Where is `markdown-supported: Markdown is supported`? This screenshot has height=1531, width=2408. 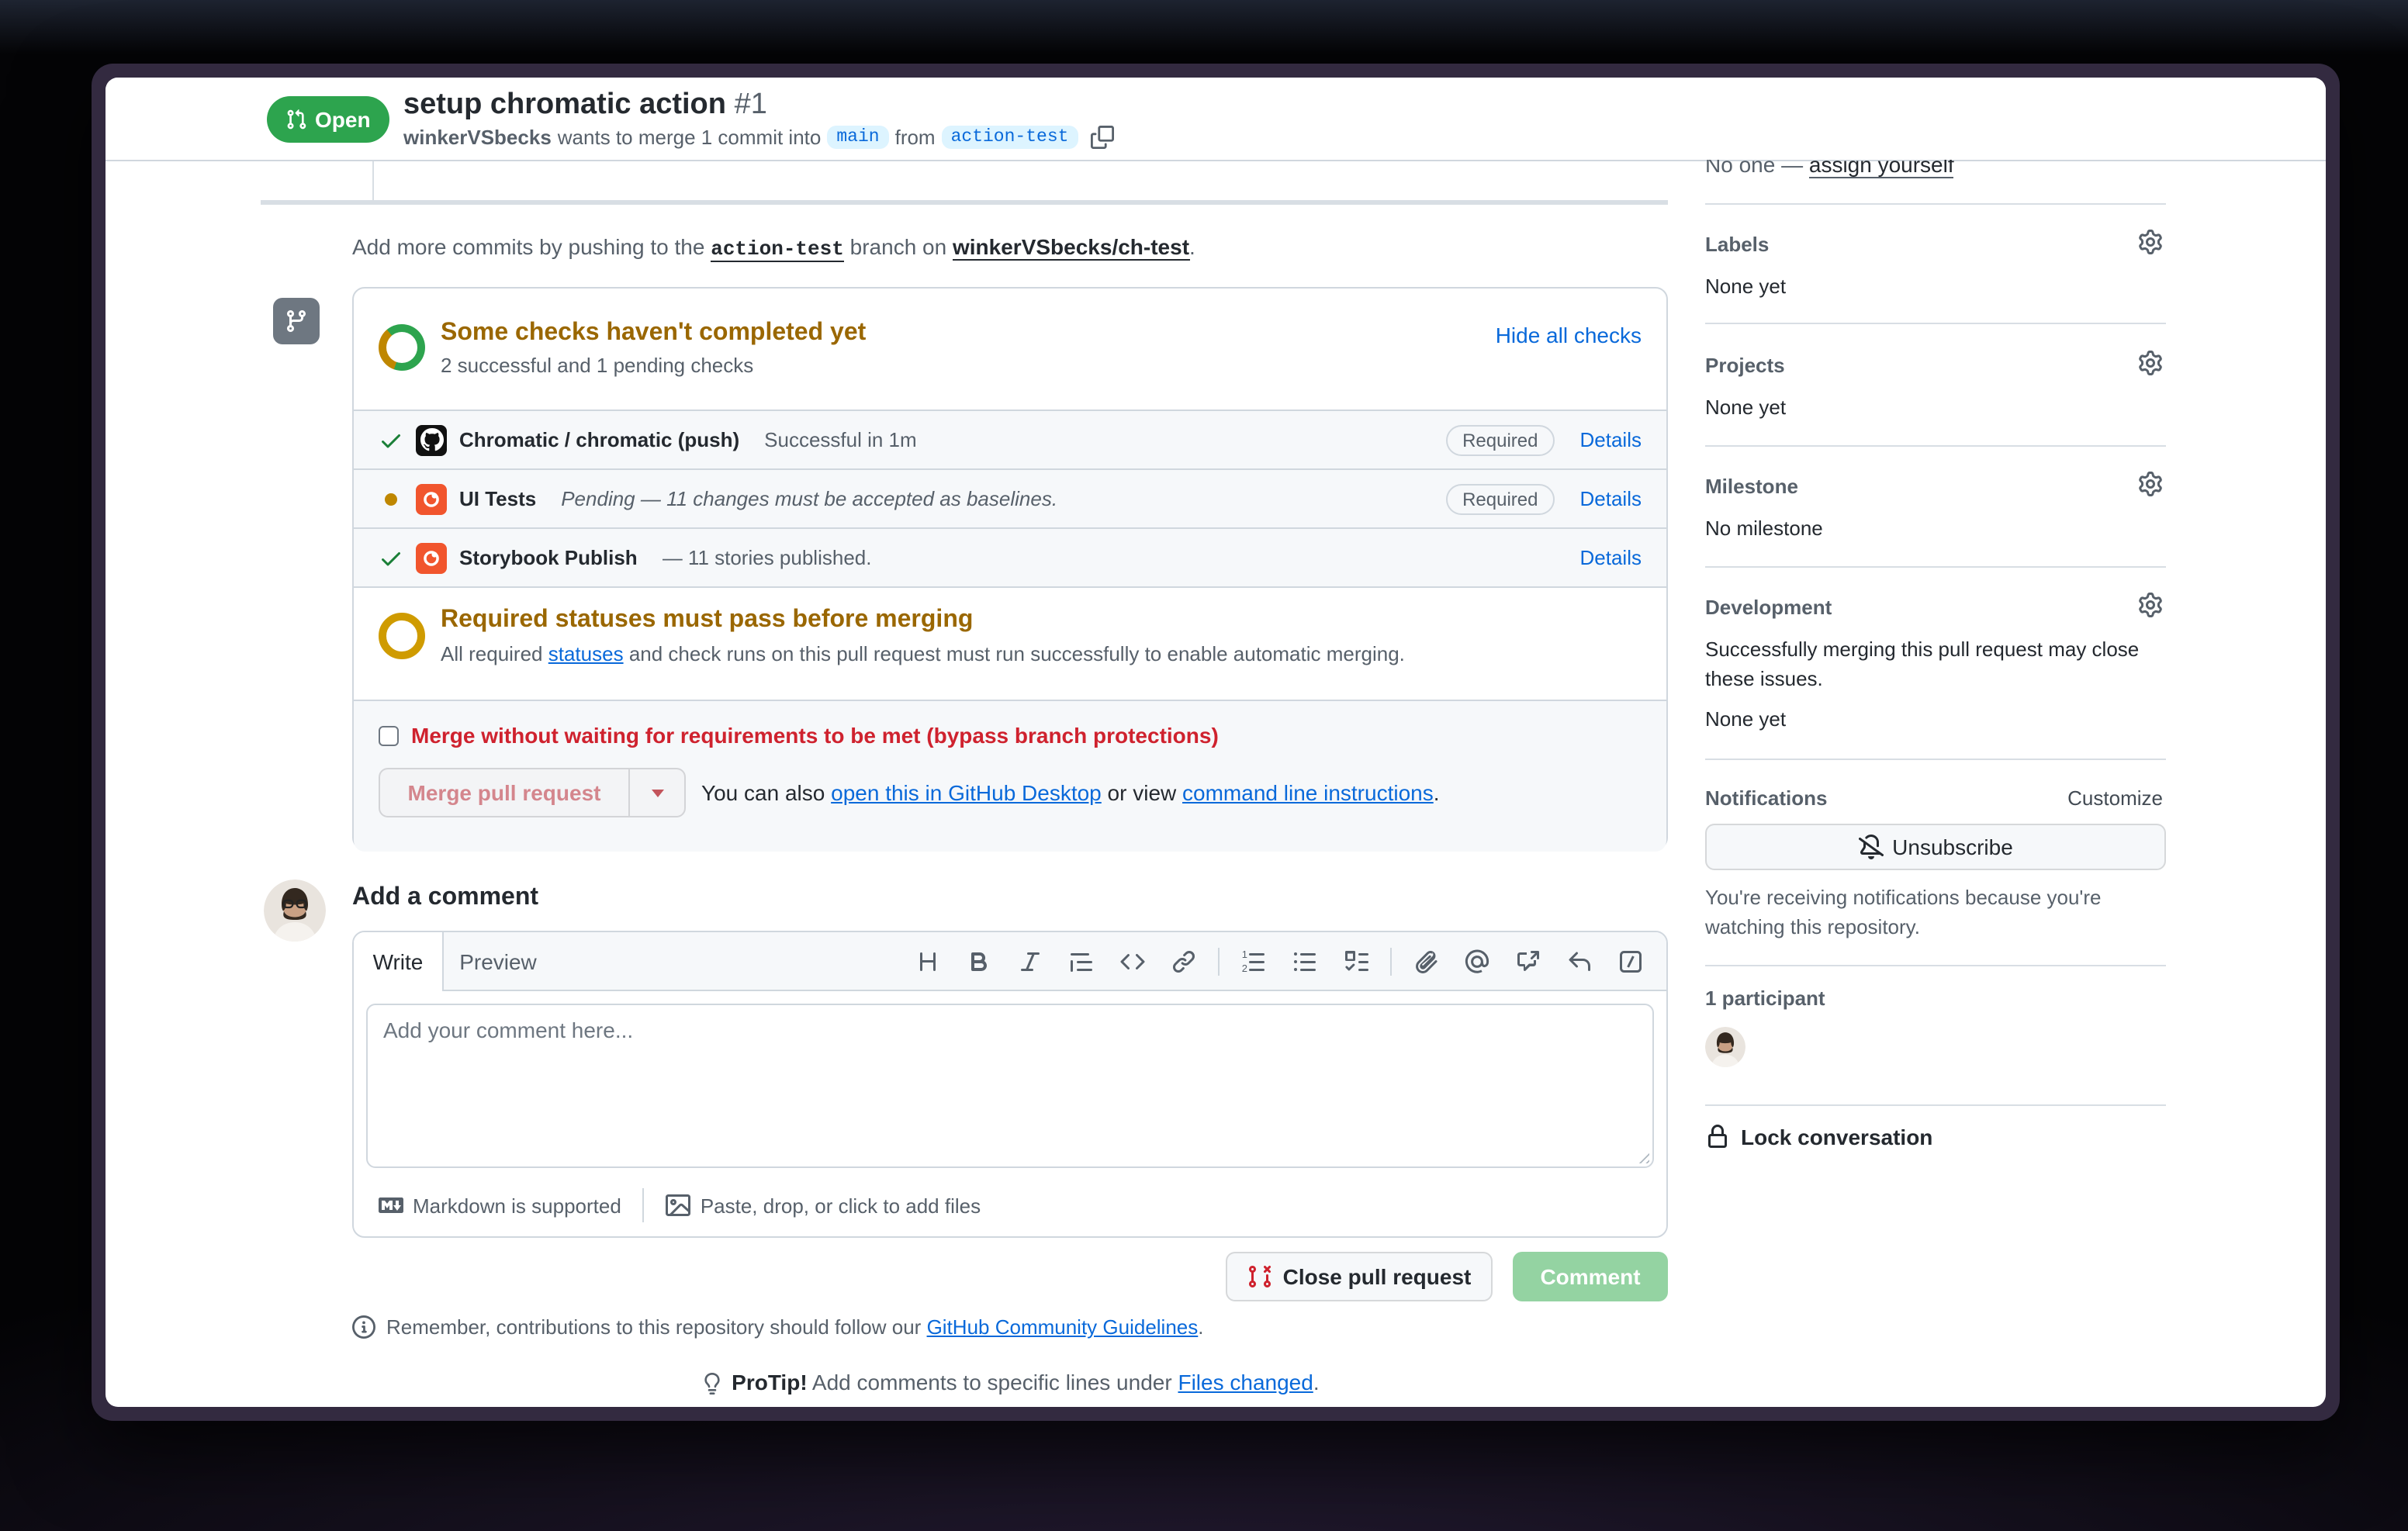 markdown-supported: Markdown is supported is located at coordinates (500, 1205).